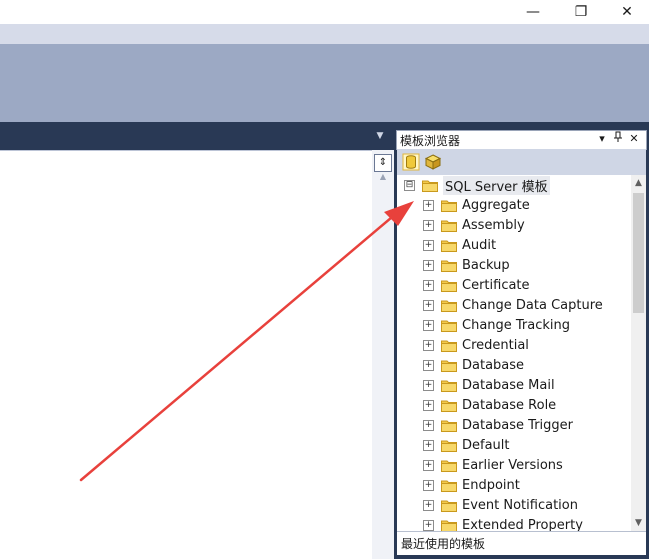  What do you see at coordinates (383, 354) in the screenshot?
I see `editor-scrollbar` at bounding box center [383, 354].